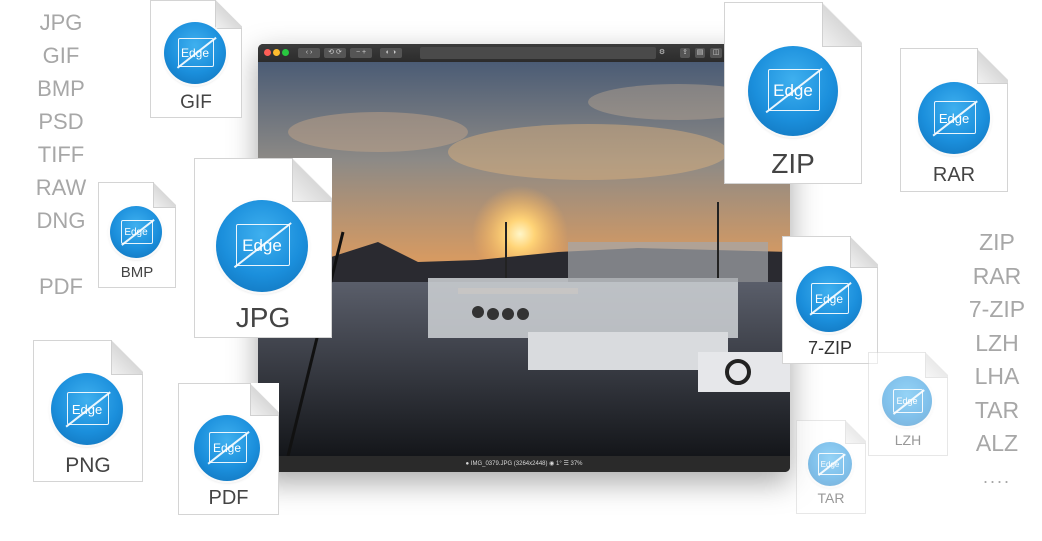  I want to click on png-file-icon: Edge PNG, so click(88, 411).